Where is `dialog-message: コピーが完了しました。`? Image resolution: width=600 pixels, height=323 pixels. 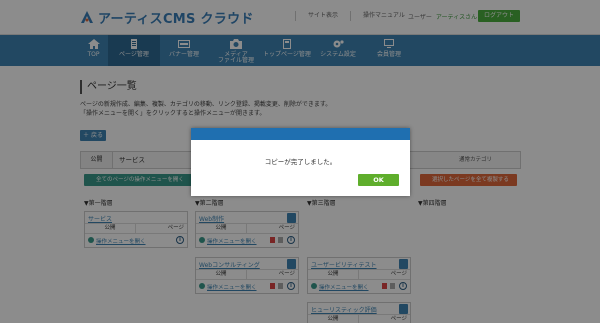
dialog-message: コピーが完了しました。 is located at coordinates (300, 162).